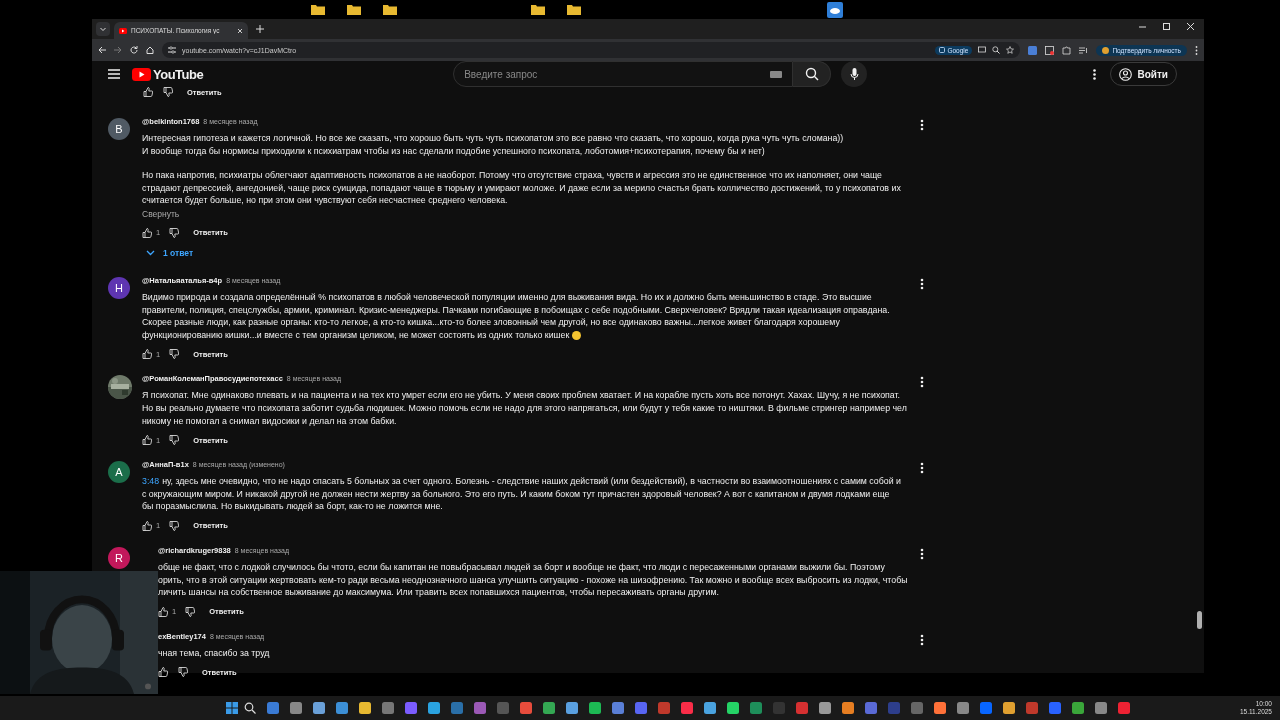 The image size is (1280, 720). What do you see at coordinates (161, 213) in the screenshot?
I see `collapse-link: Свернуть` at bounding box center [161, 213].